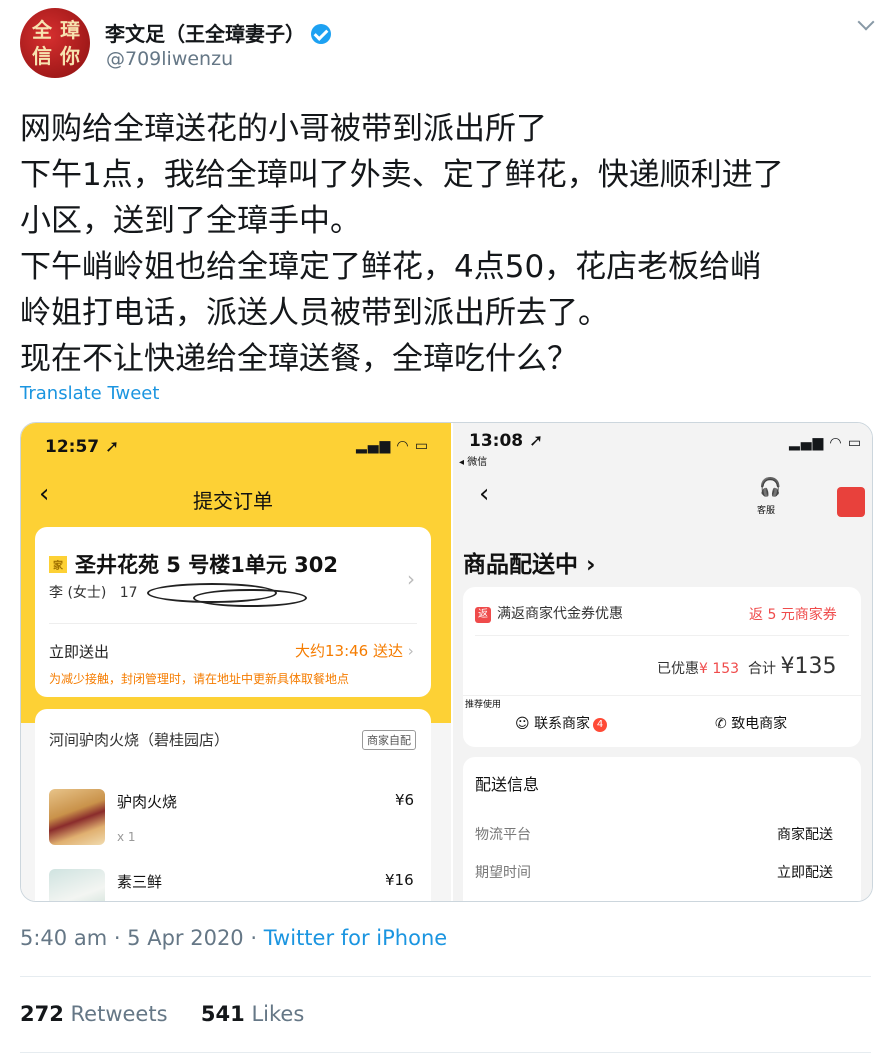  What do you see at coordinates (193, 564) in the screenshot?
I see `address-line: 家圣井花苑 5 号楼1单元 302` at bounding box center [193, 564].